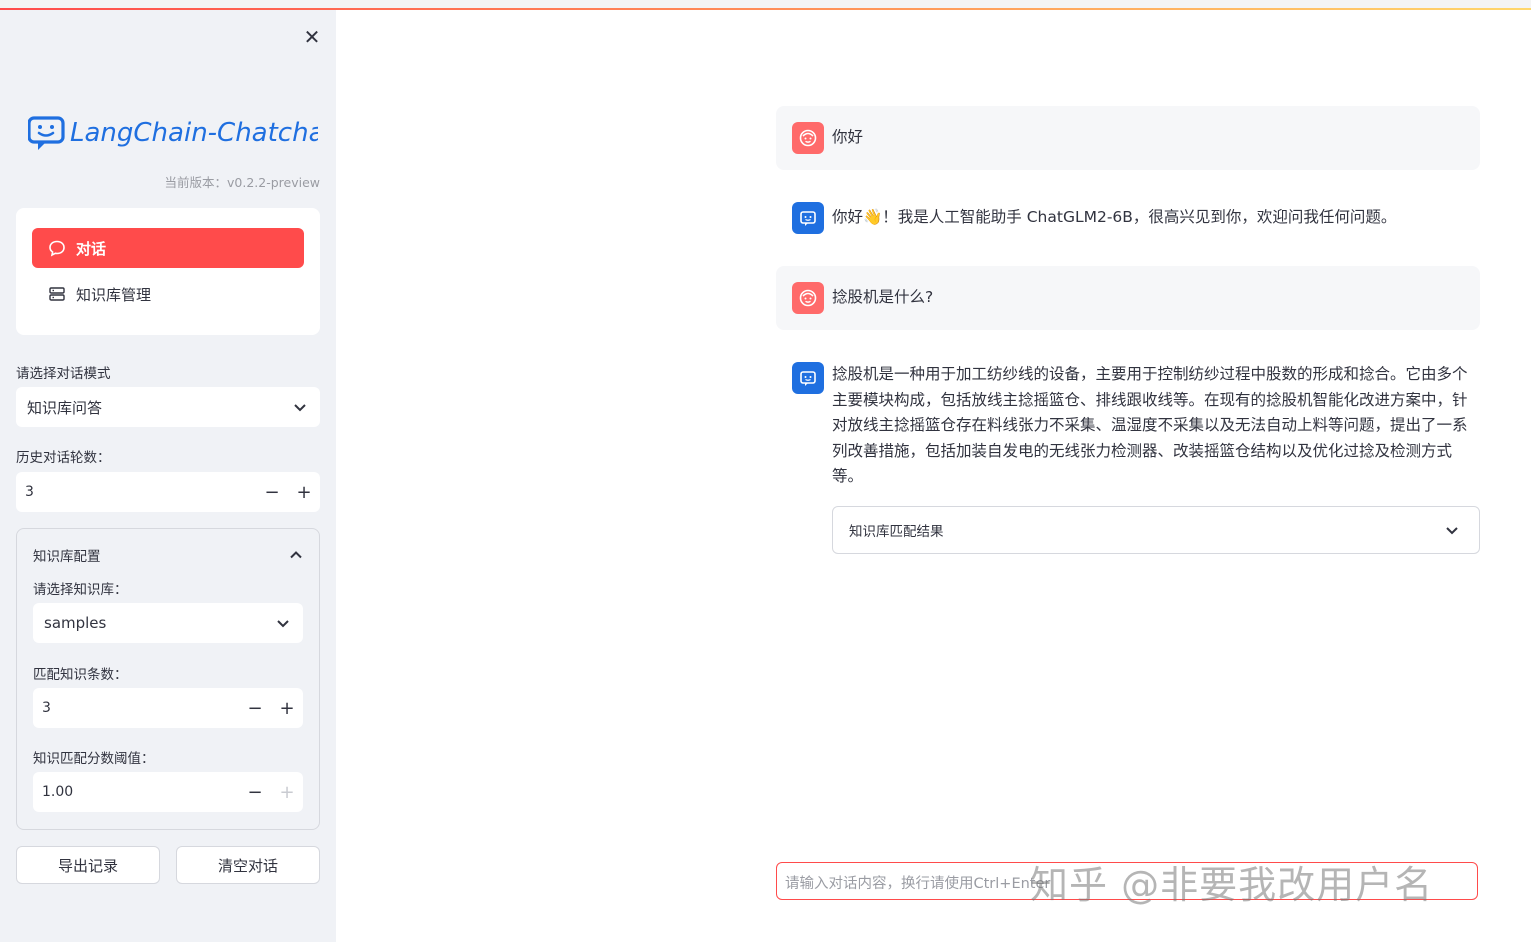 The height and width of the screenshot is (942, 1531). What do you see at coordinates (91, 248) in the screenshot?
I see `nav-item-label: 对话` at bounding box center [91, 248].